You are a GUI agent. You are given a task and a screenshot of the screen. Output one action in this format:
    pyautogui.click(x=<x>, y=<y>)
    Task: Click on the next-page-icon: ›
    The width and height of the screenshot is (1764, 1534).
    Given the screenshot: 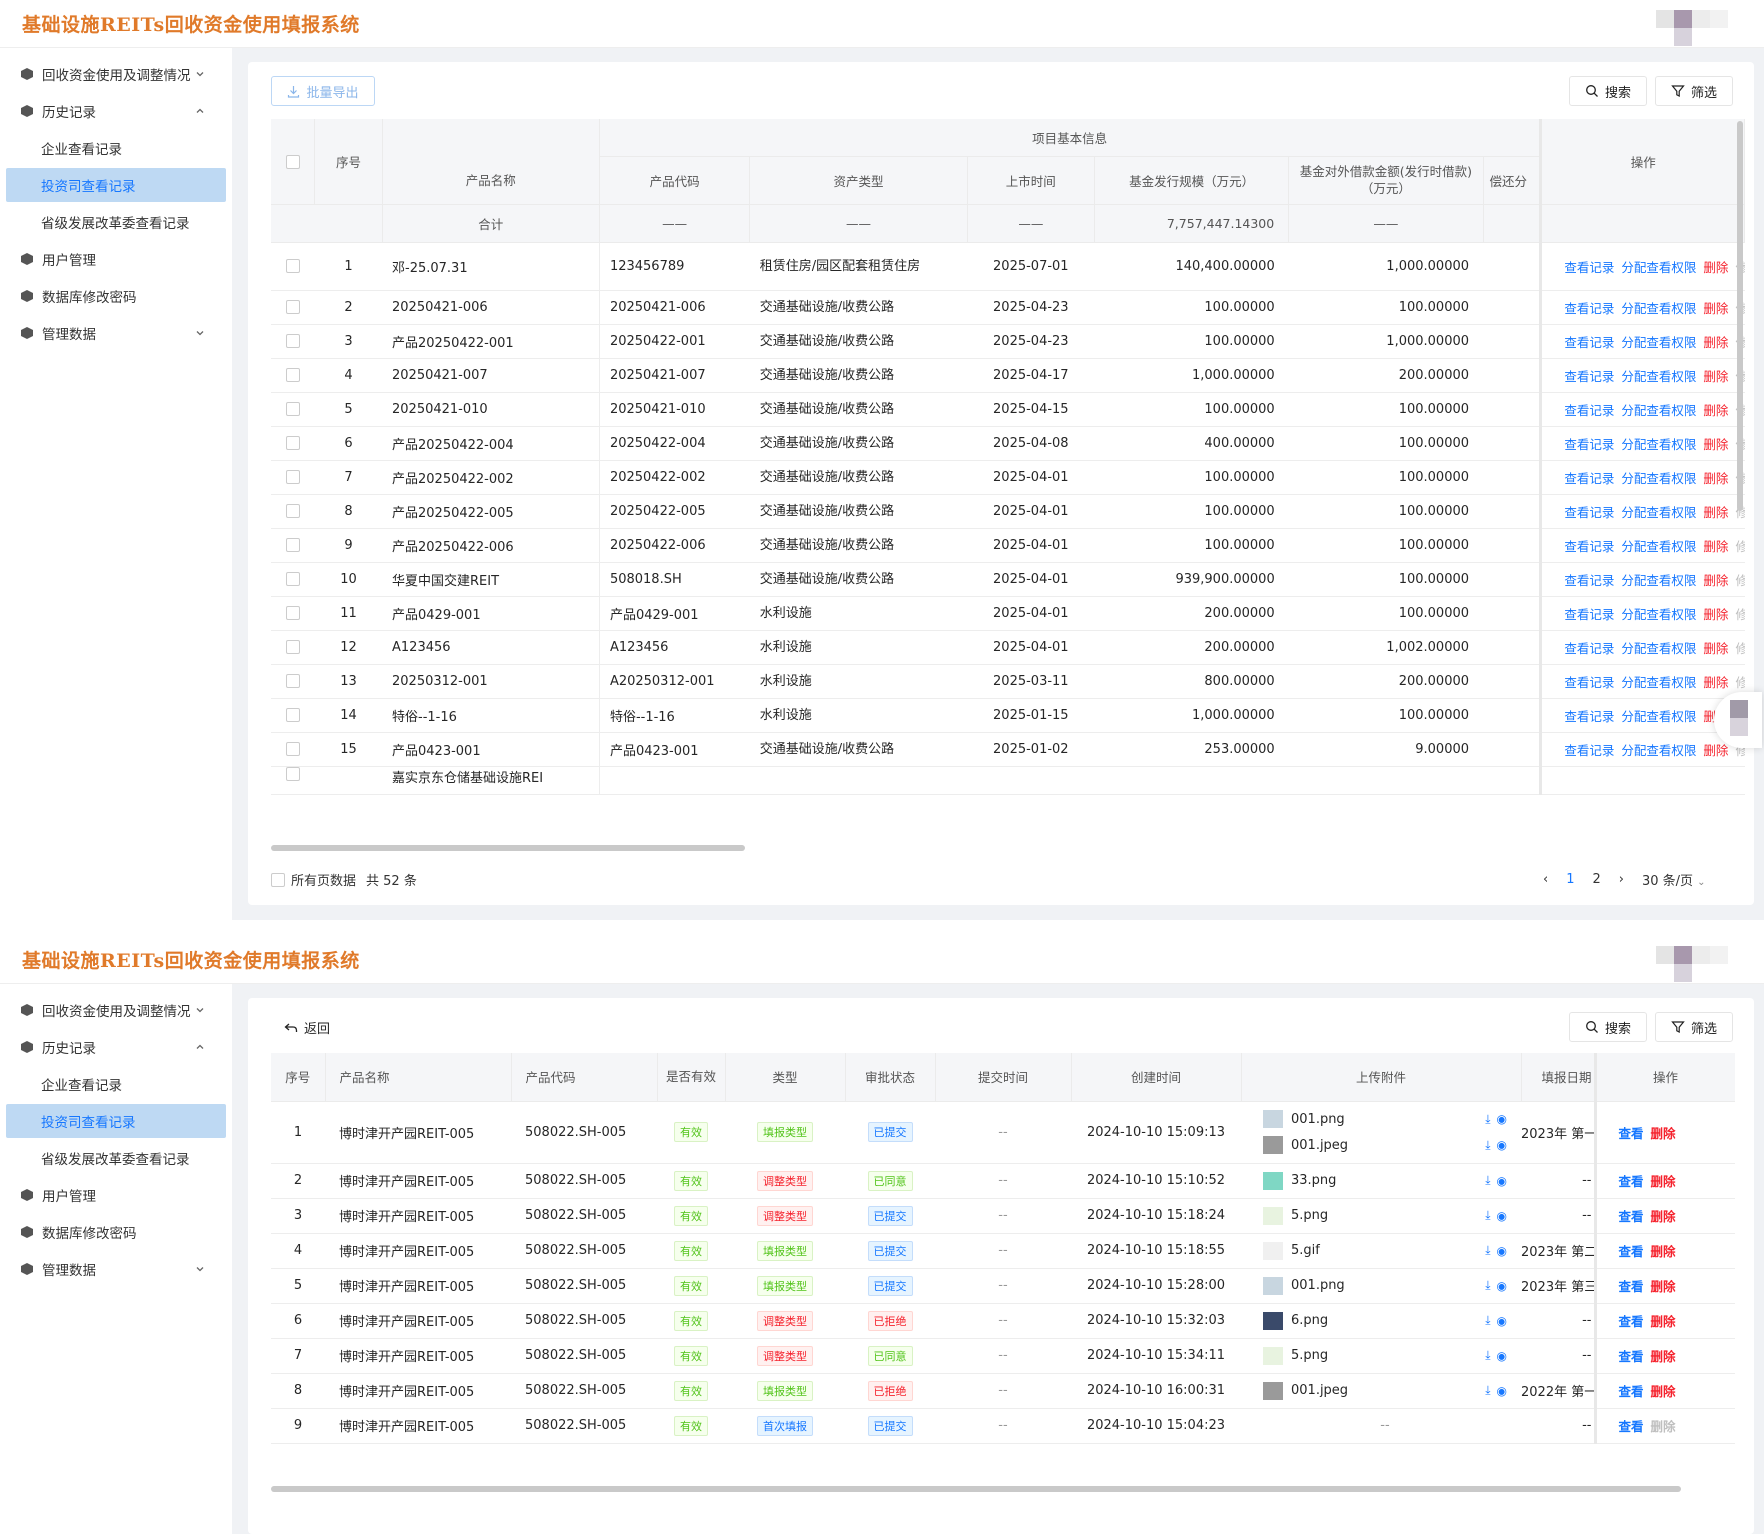 What is the action you would take?
    pyautogui.click(x=1621, y=879)
    